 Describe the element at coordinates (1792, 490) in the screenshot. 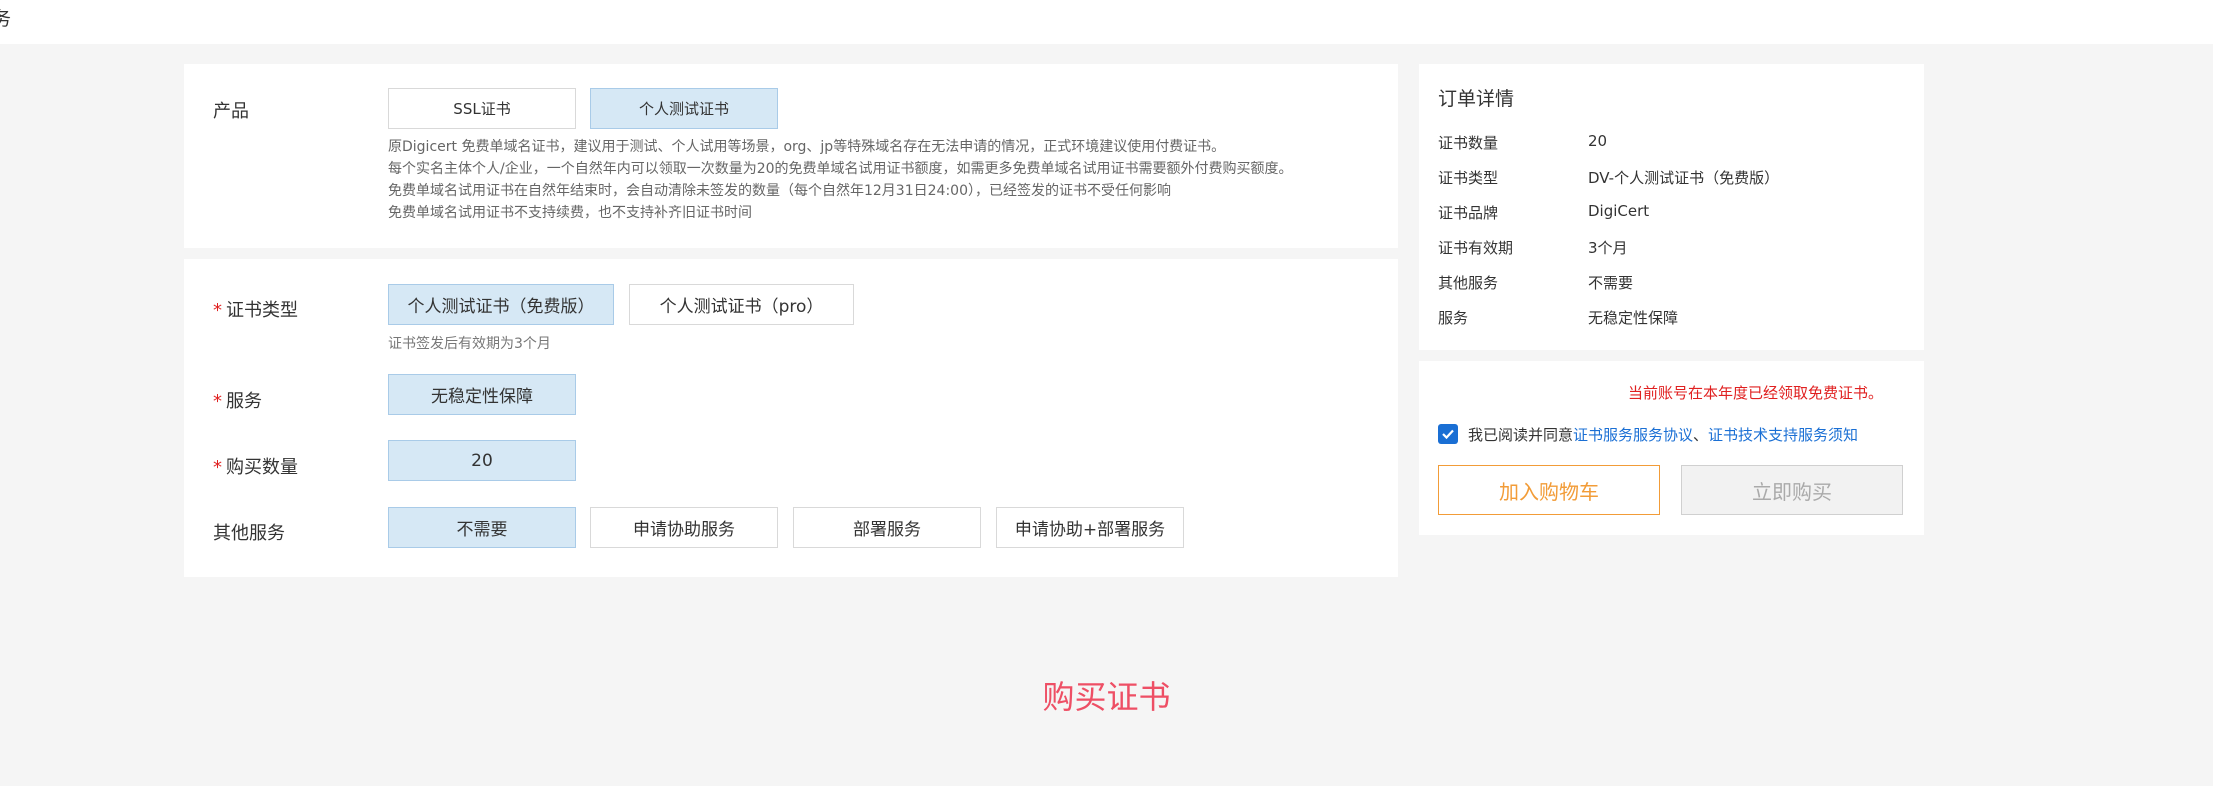

I see `buy-now-button: 立即购买` at that location.